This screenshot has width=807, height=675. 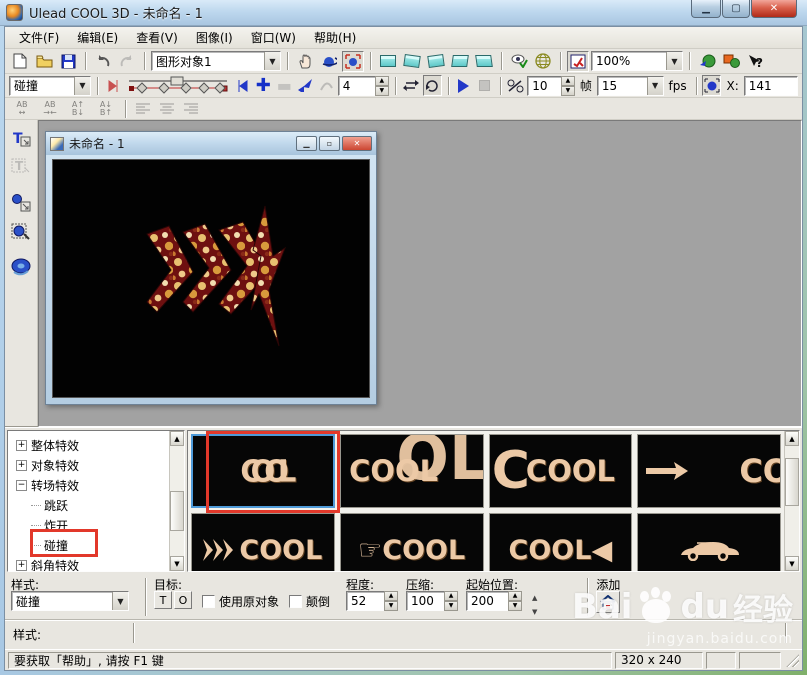 I want to click on baseline-raise-button: A↑ B↓, so click(x=78, y=108).